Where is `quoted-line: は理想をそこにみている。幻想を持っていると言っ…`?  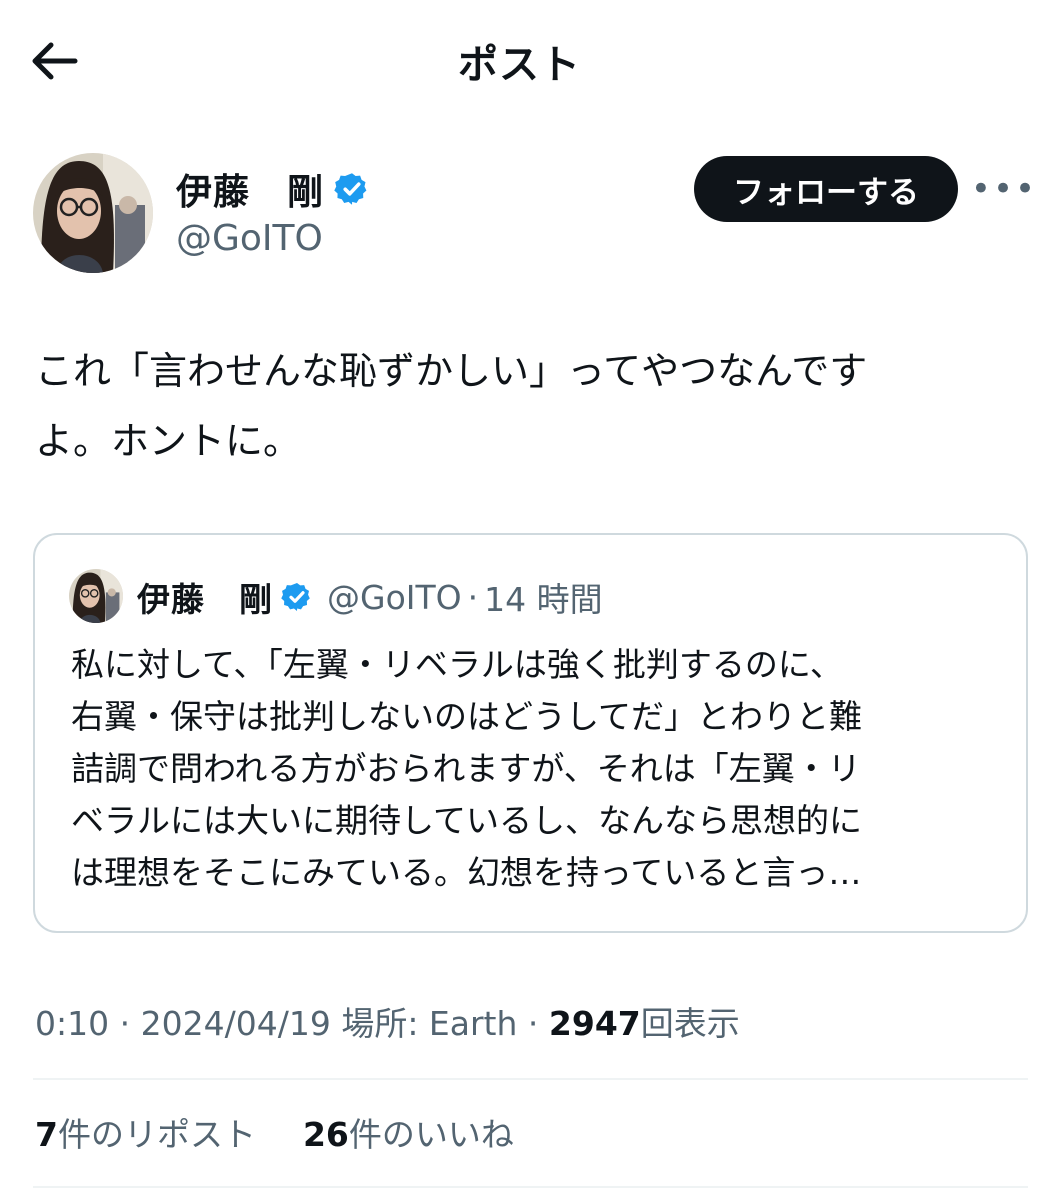 quoted-line: は理想をそこにみている。幻想を持っていると言っ… is located at coordinates (466, 872).